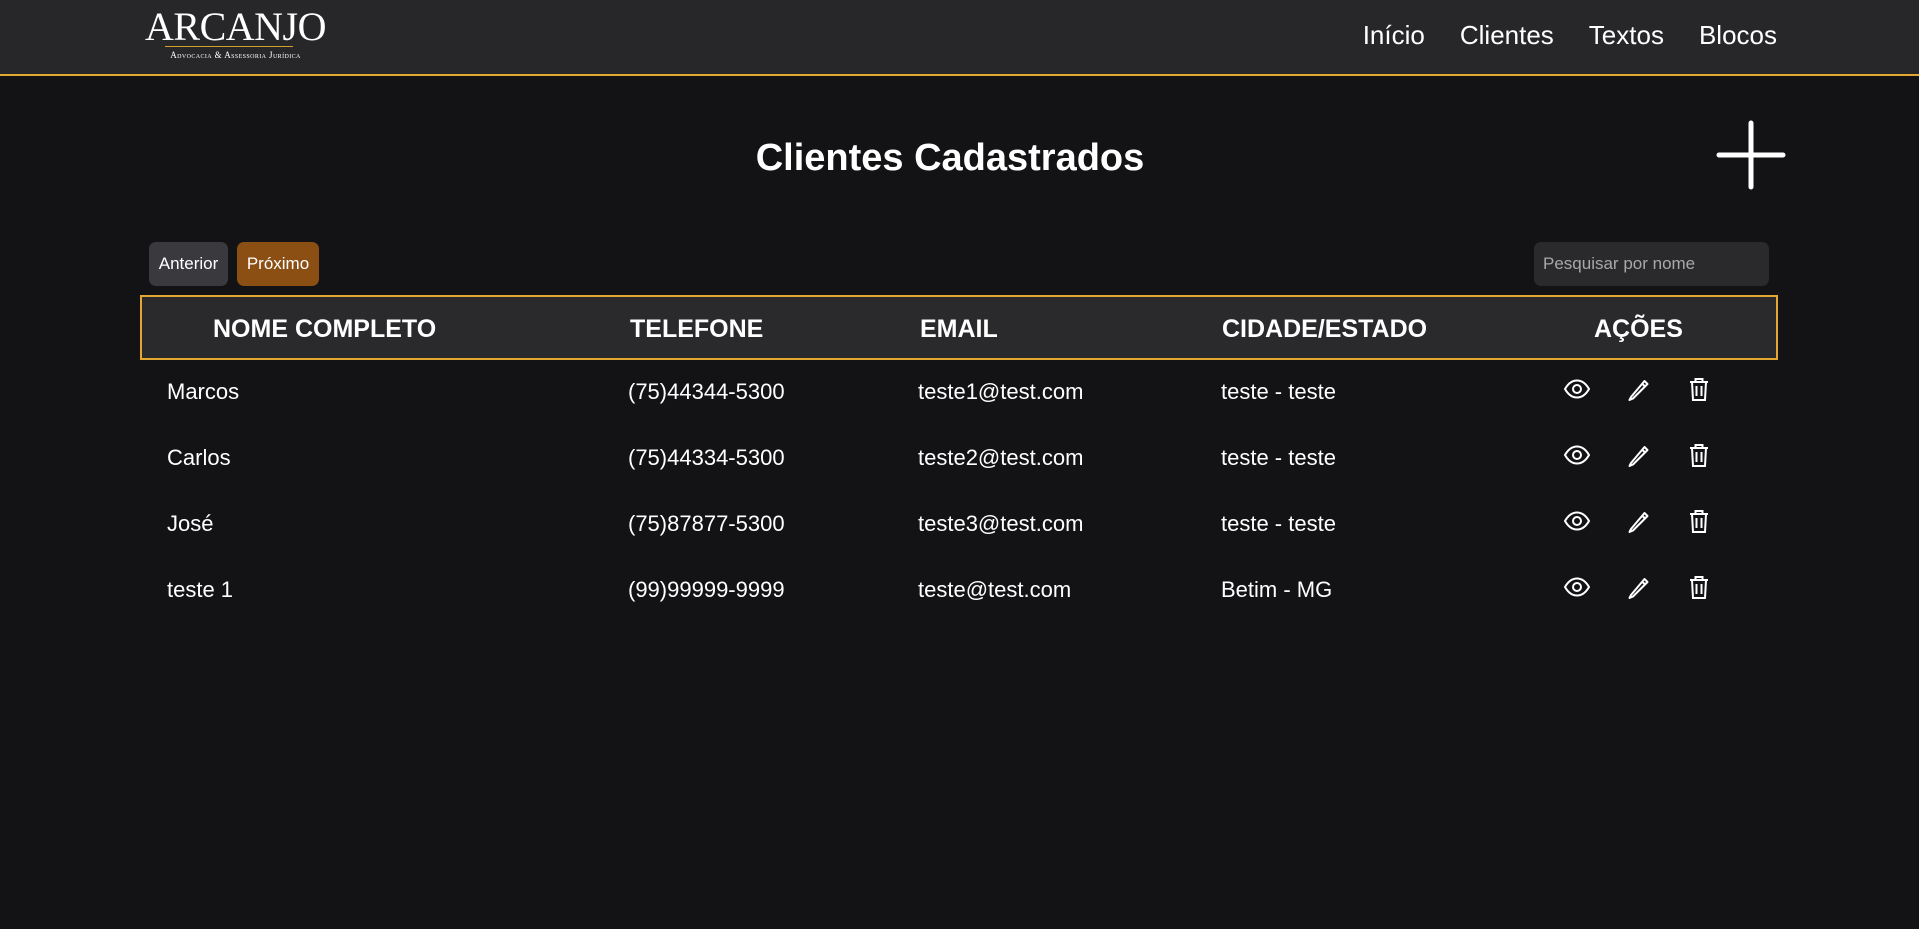 Image resolution: width=1919 pixels, height=929 pixels. What do you see at coordinates (1626, 35) in the screenshot?
I see `nav-item-textos: Textos` at bounding box center [1626, 35].